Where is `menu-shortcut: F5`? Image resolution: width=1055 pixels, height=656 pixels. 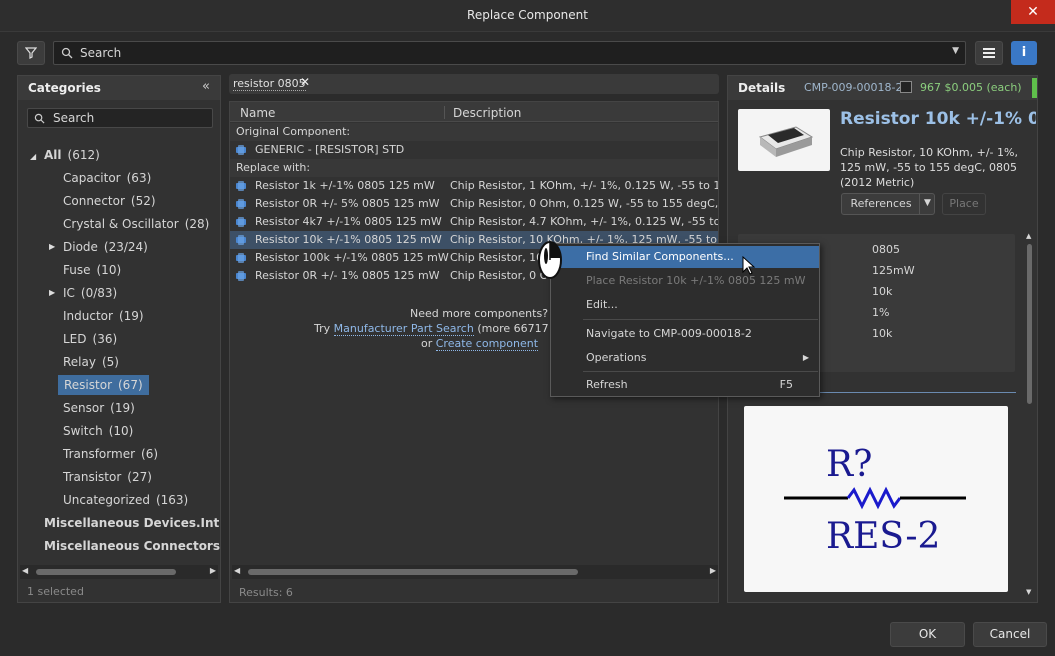 menu-shortcut: F5 is located at coordinates (786, 384).